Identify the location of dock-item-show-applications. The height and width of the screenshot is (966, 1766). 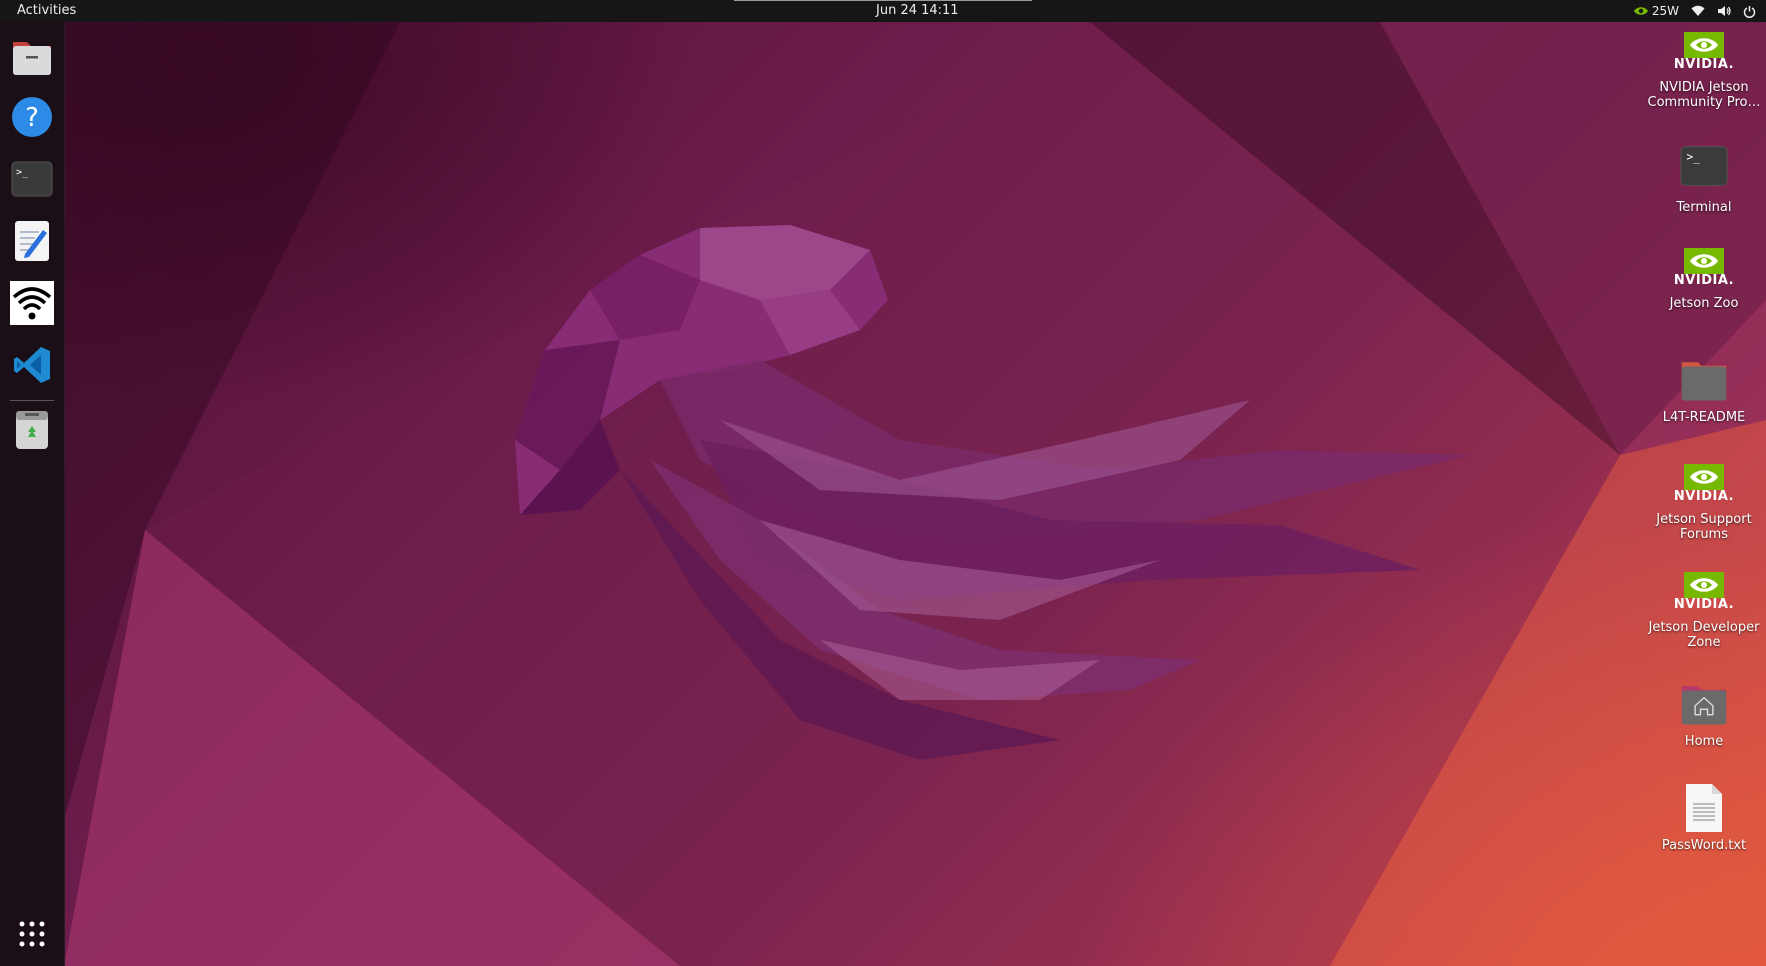
(32, 934).